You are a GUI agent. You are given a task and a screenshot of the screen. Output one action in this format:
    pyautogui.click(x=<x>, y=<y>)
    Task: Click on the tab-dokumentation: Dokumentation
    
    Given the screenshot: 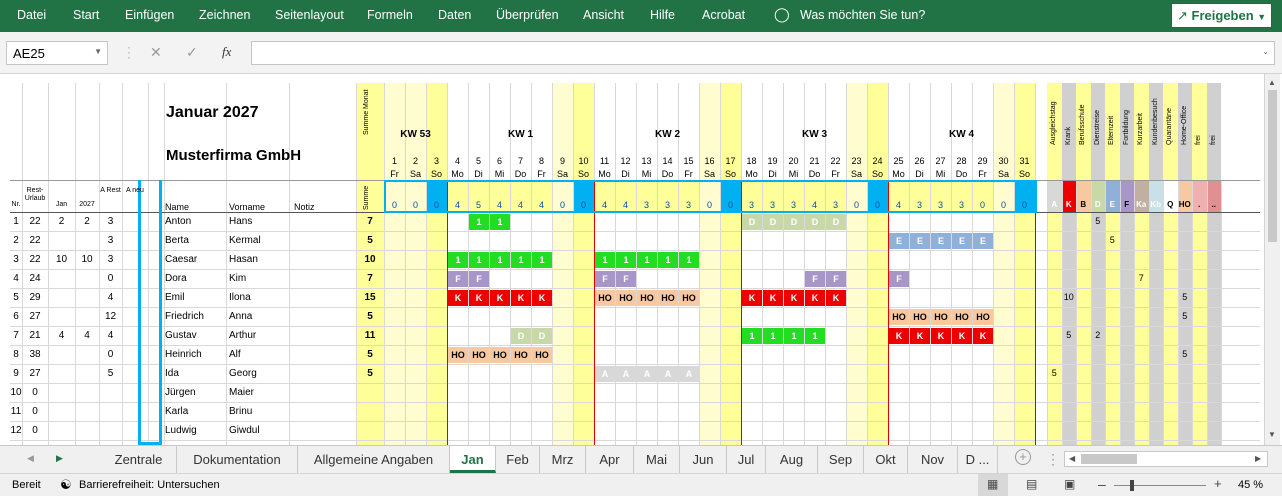 What is the action you would take?
    pyautogui.click(x=237, y=459)
    